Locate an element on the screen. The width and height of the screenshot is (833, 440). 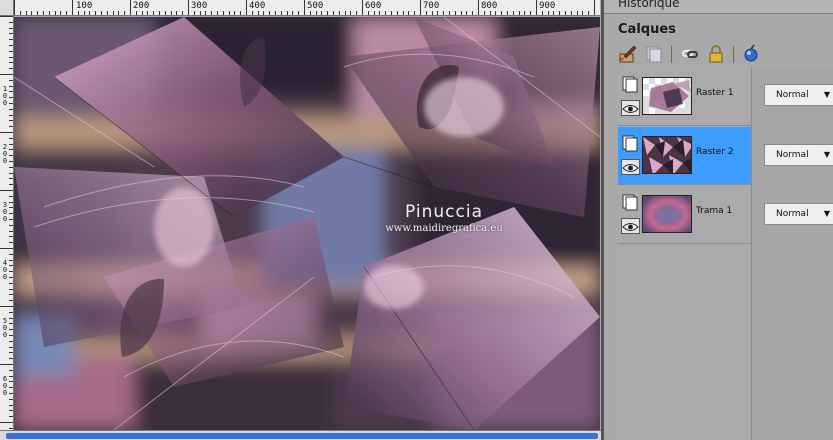
blend-mode-value: Normal is located at coordinates (792, 214).